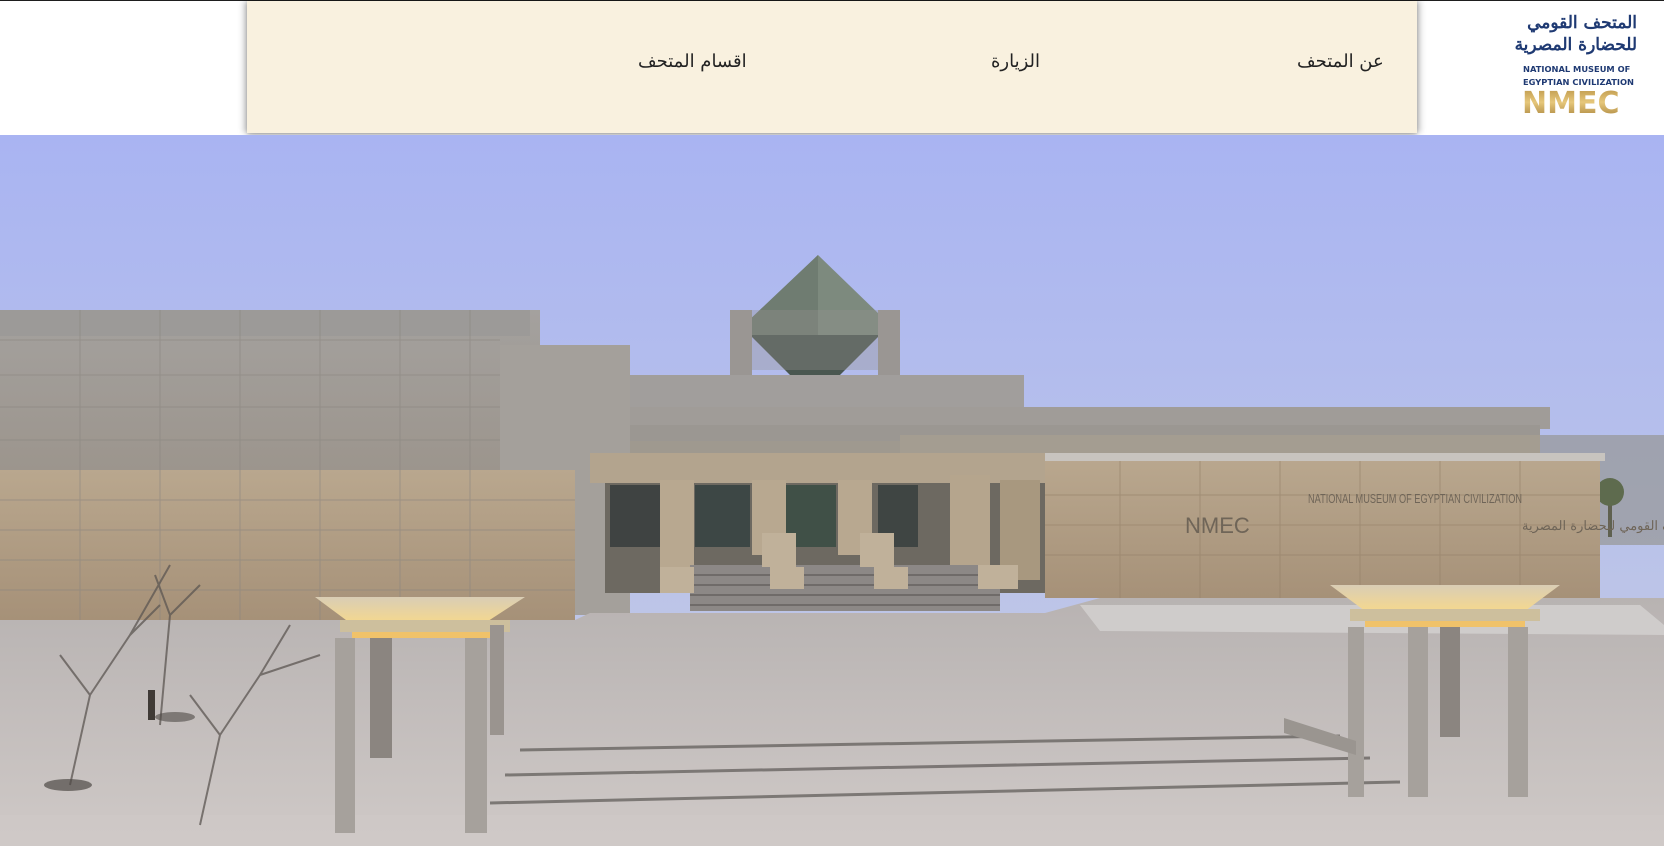 The height and width of the screenshot is (846, 1664). What do you see at coordinates (1582, 23) in the screenshot?
I see `logo-arabic-line-1: المتحف القومي` at bounding box center [1582, 23].